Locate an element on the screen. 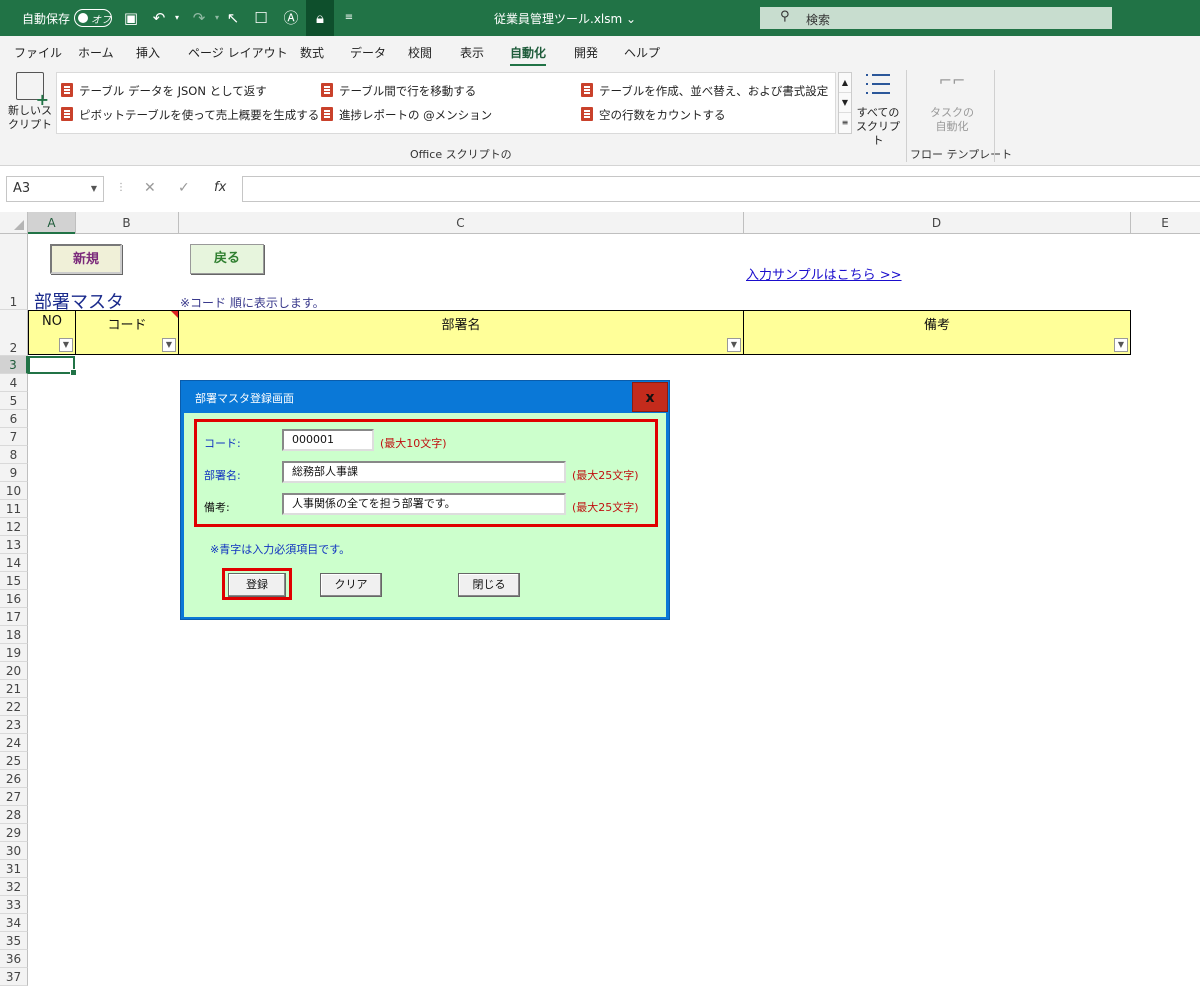 The height and width of the screenshot is (993, 1200). register-button: 登録 is located at coordinates (257, 585).